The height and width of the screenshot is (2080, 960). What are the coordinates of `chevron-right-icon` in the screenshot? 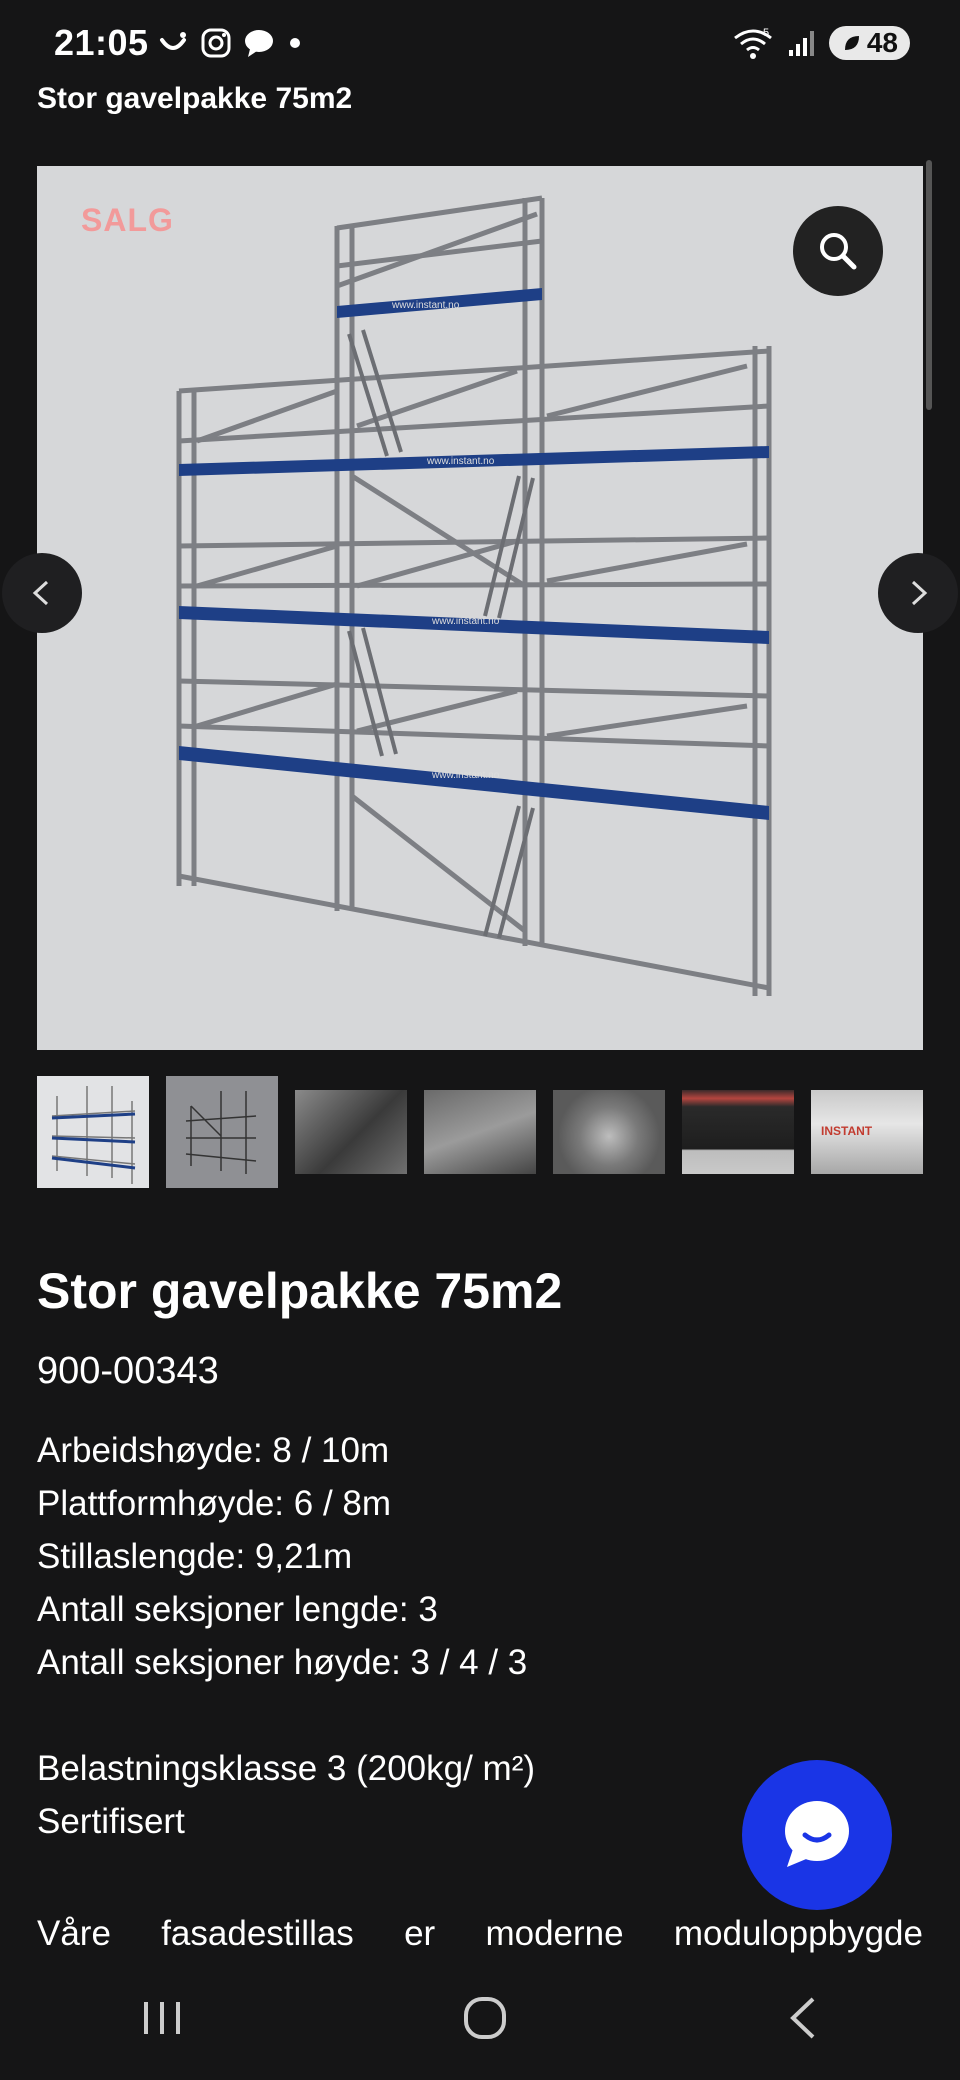 It's located at (919, 593).